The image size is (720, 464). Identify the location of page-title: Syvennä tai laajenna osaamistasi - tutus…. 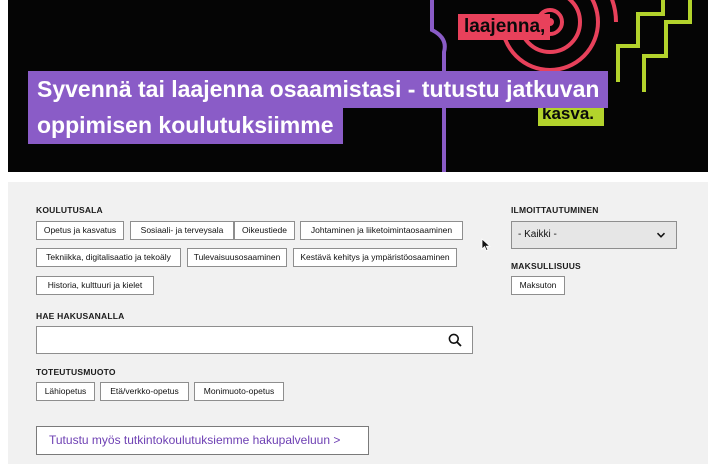
(348, 107).